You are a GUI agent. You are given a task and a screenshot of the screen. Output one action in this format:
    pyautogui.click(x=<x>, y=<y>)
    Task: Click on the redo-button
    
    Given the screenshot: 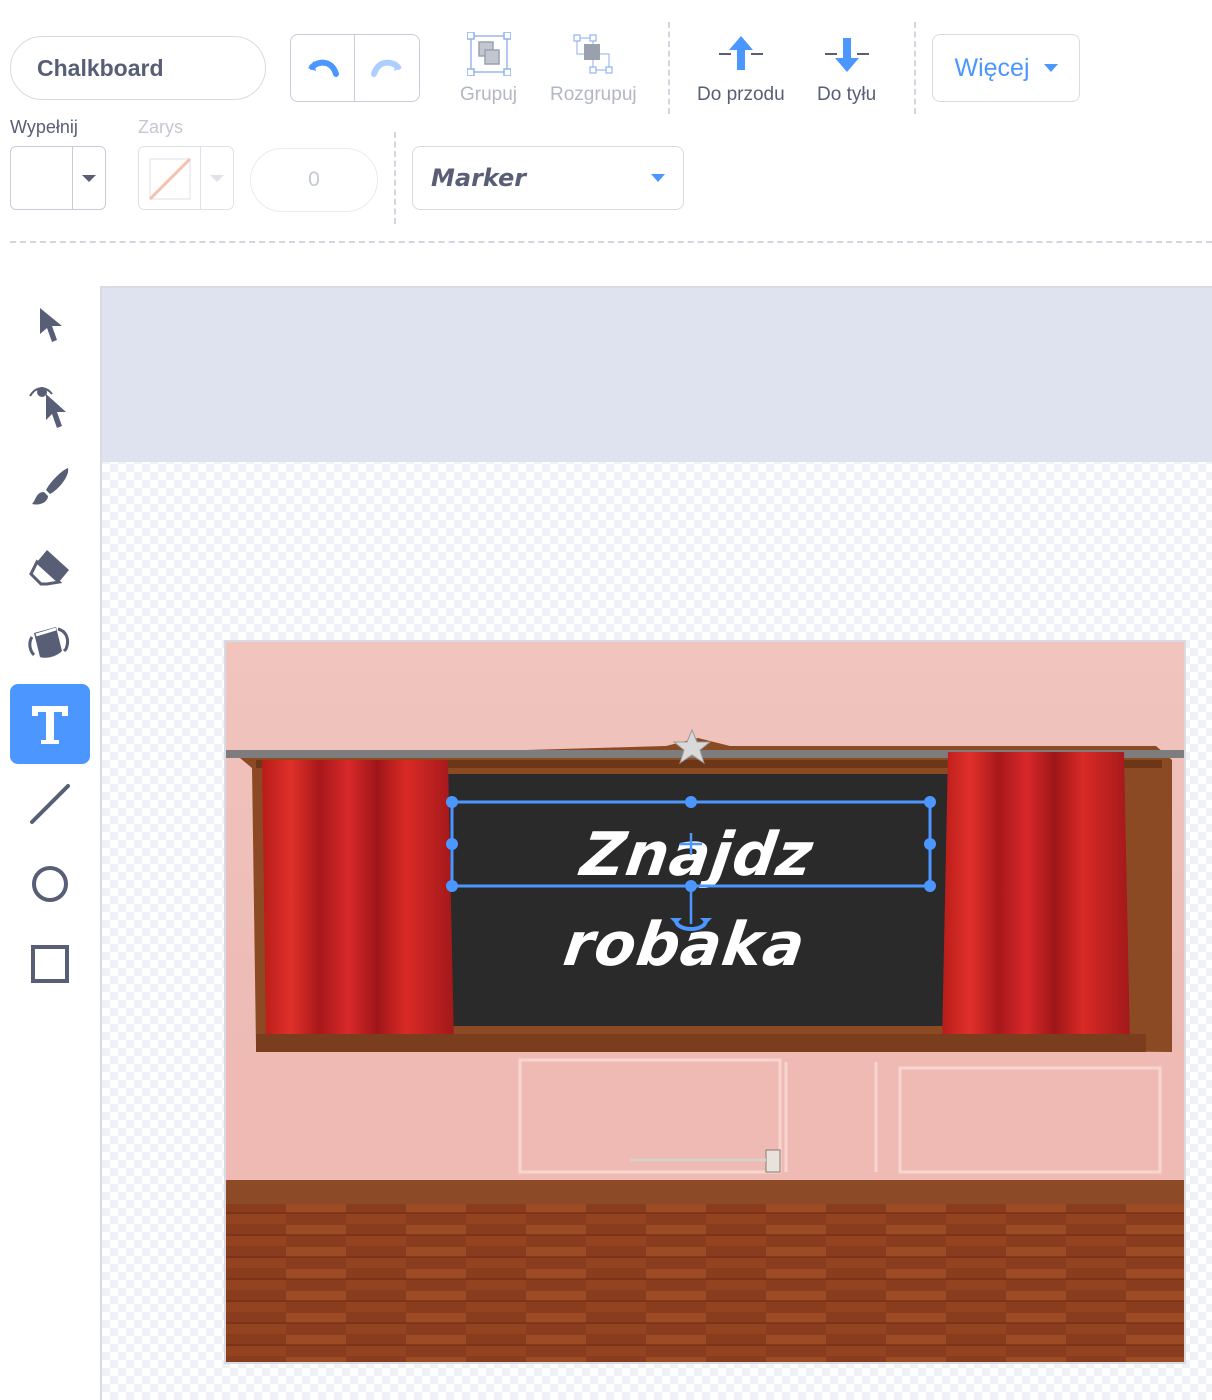 What is the action you would take?
    pyautogui.click(x=387, y=68)
    